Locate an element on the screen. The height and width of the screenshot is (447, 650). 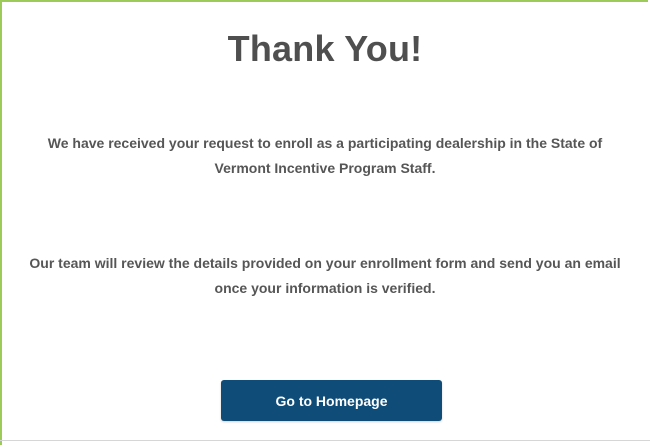
divider is located at coordinates (325, 440).